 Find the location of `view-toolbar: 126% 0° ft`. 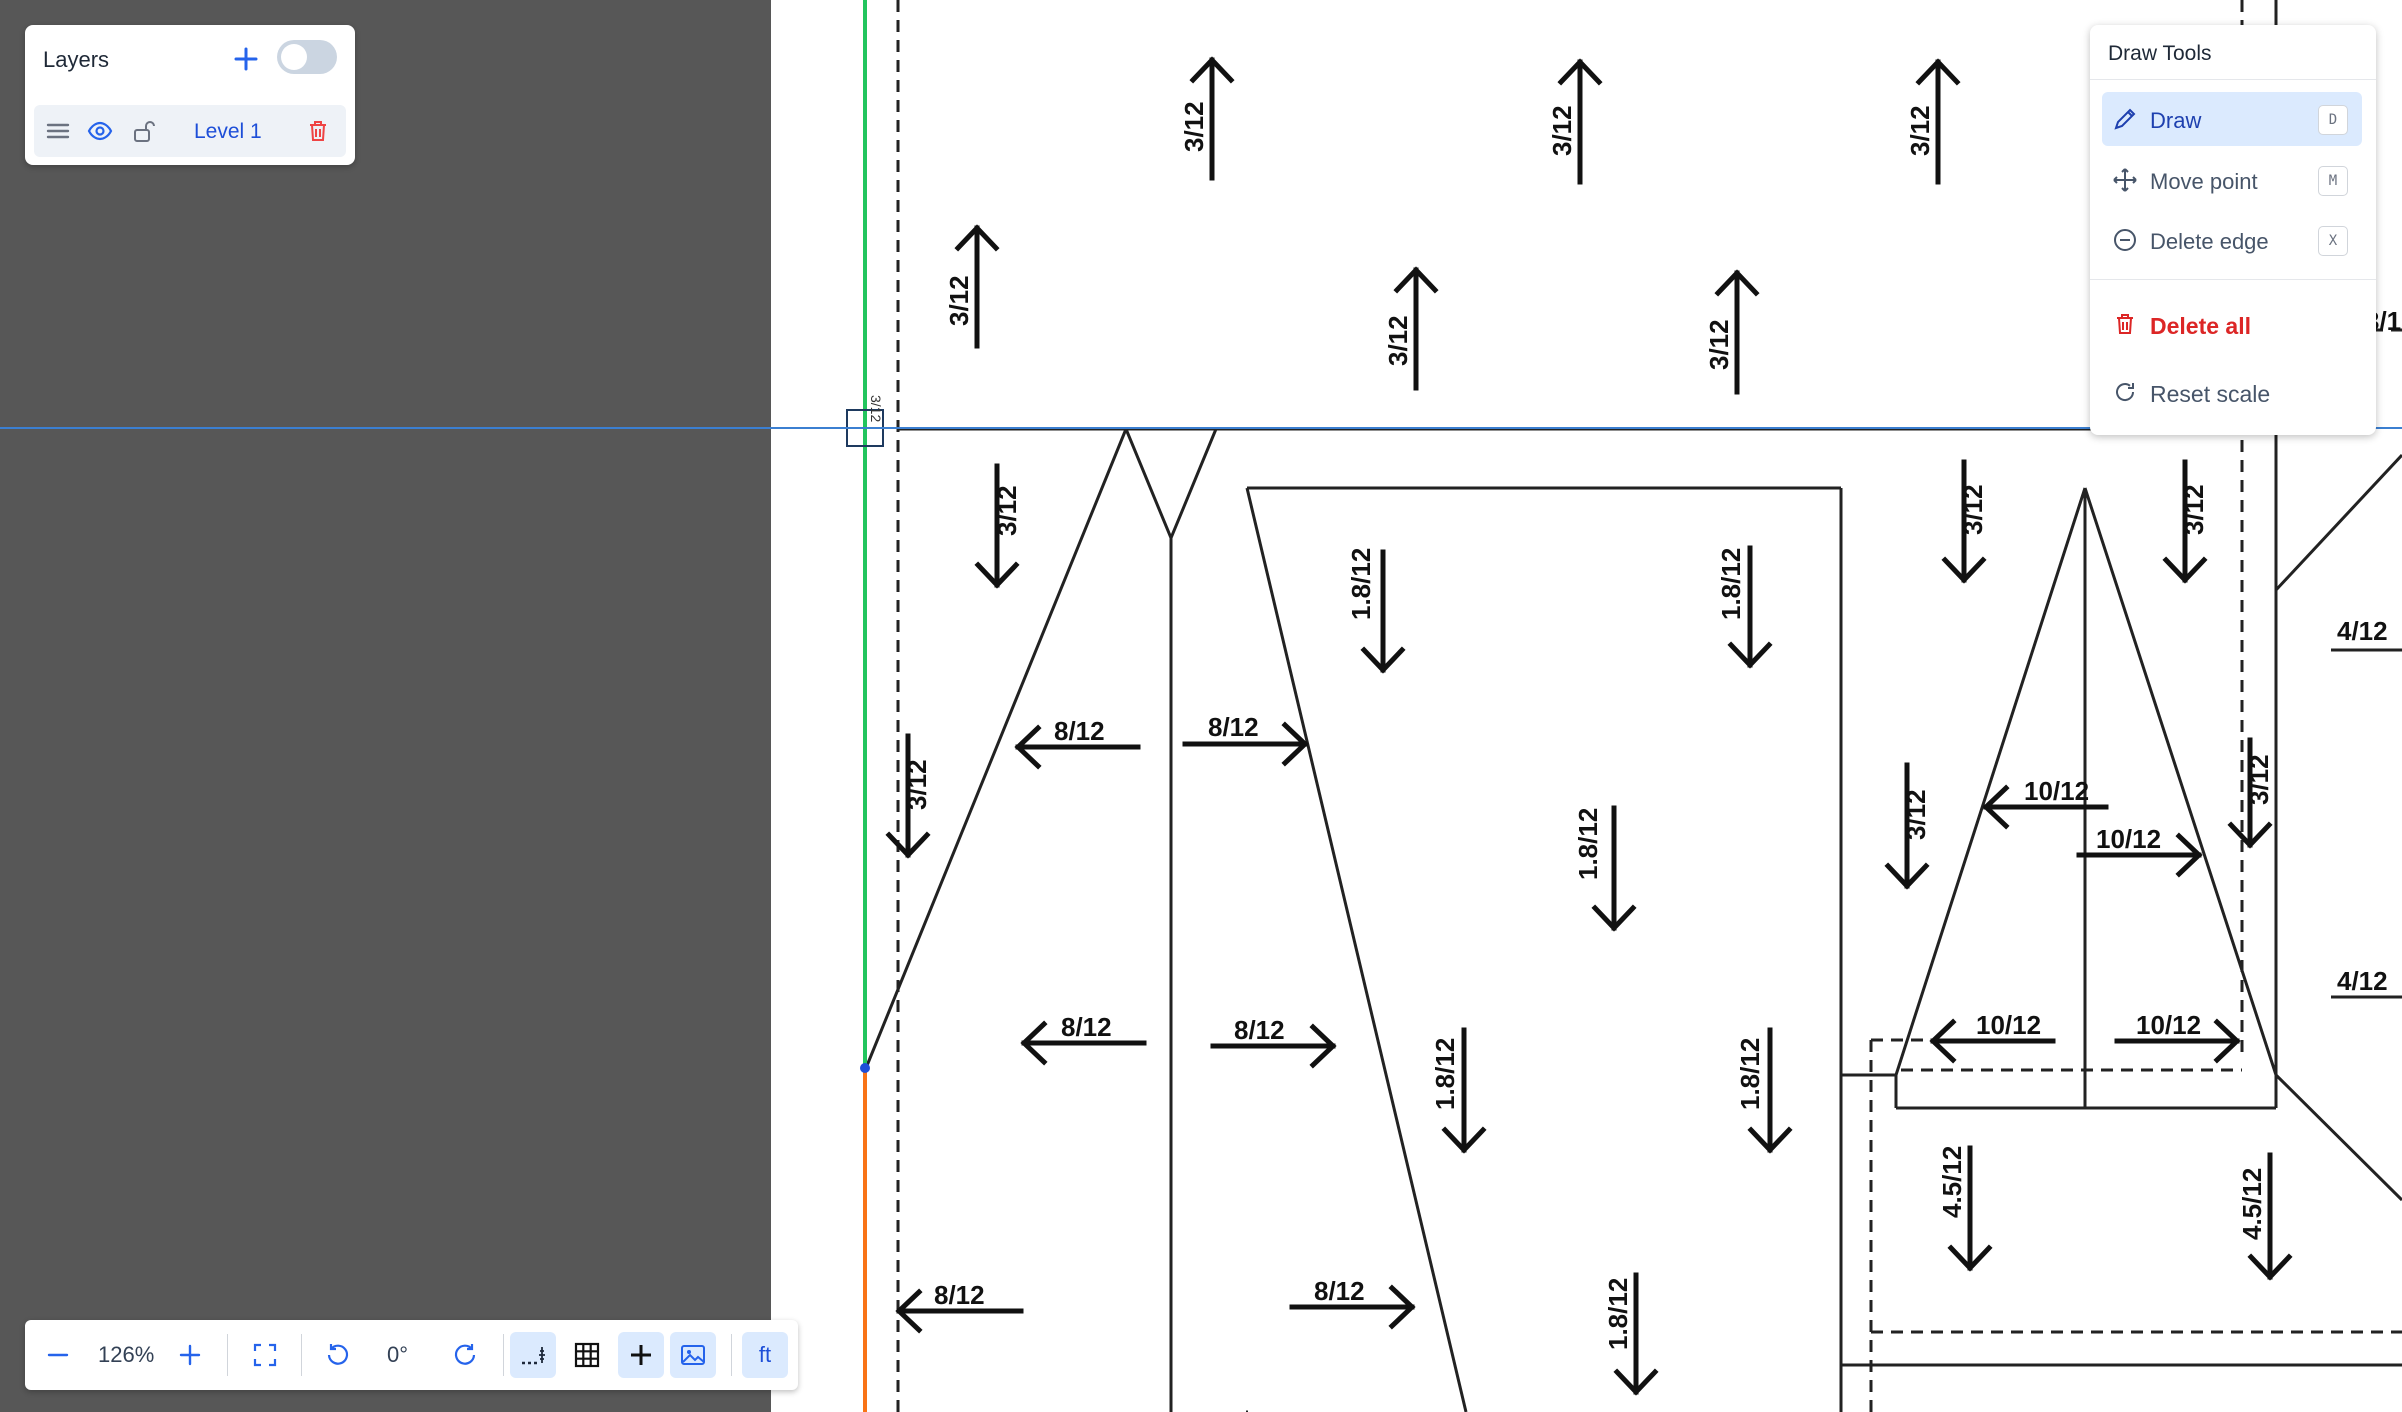

view-toolbar: 126% 0° ft is located at coordinates (411, 1355).